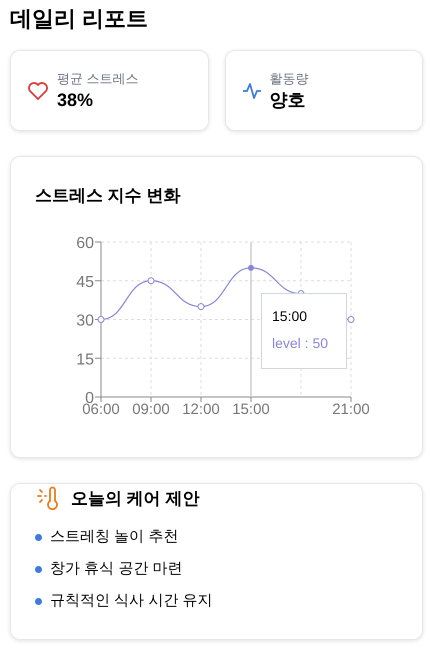  I want to click on stat-value: 38%, so click(75, 100).